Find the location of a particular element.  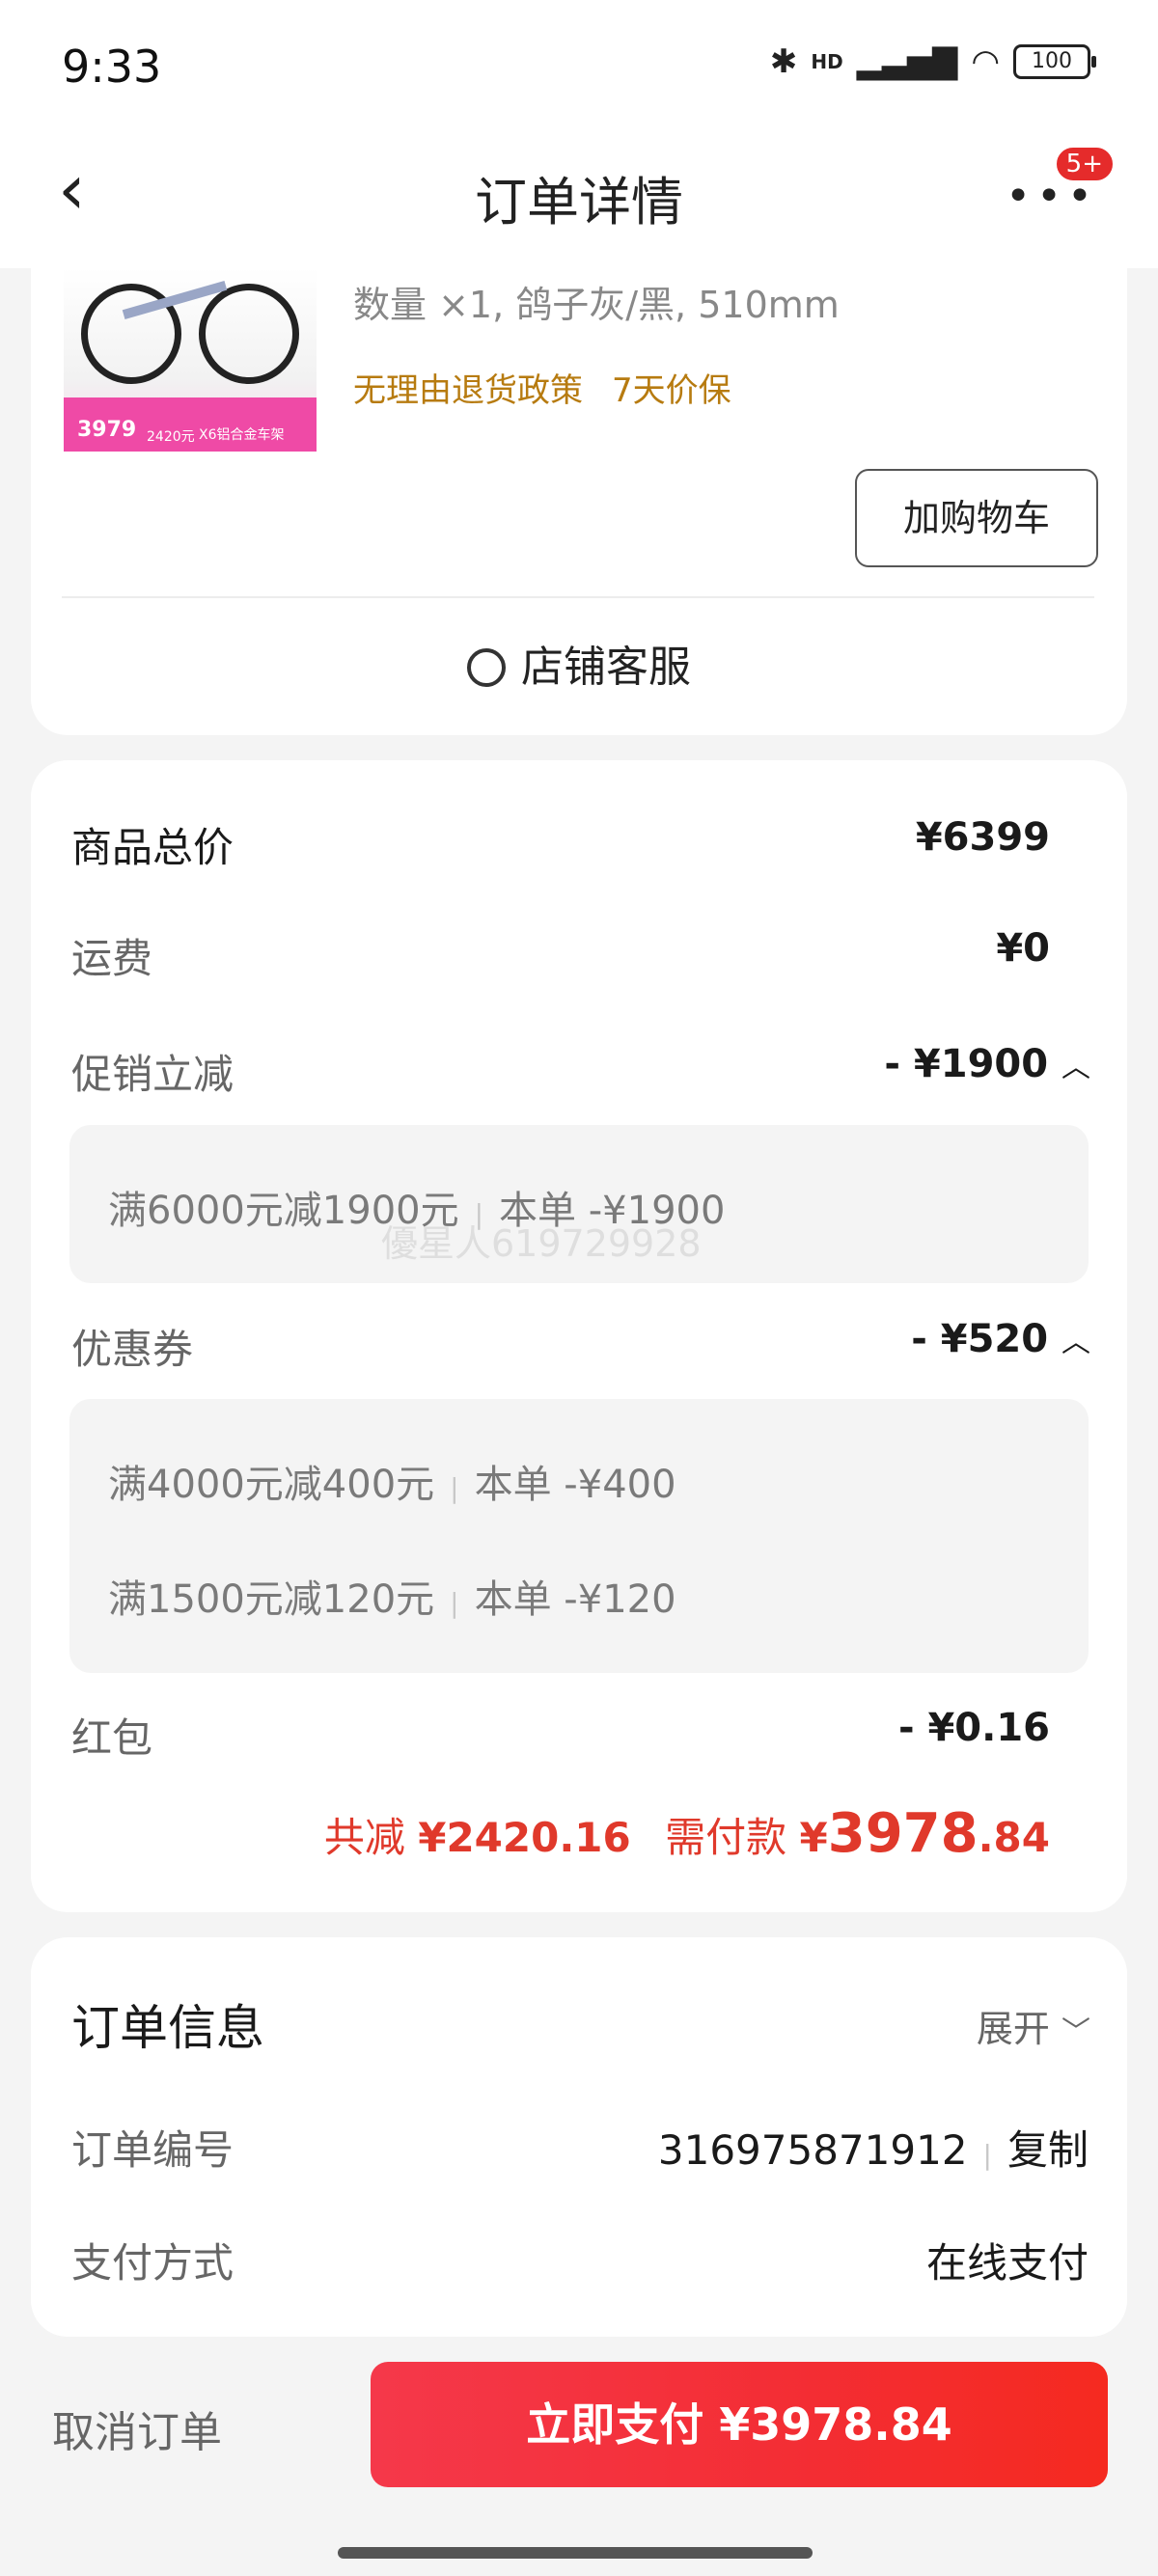

need-pay-label: 需付款 is located at coordinates (726, 1838).